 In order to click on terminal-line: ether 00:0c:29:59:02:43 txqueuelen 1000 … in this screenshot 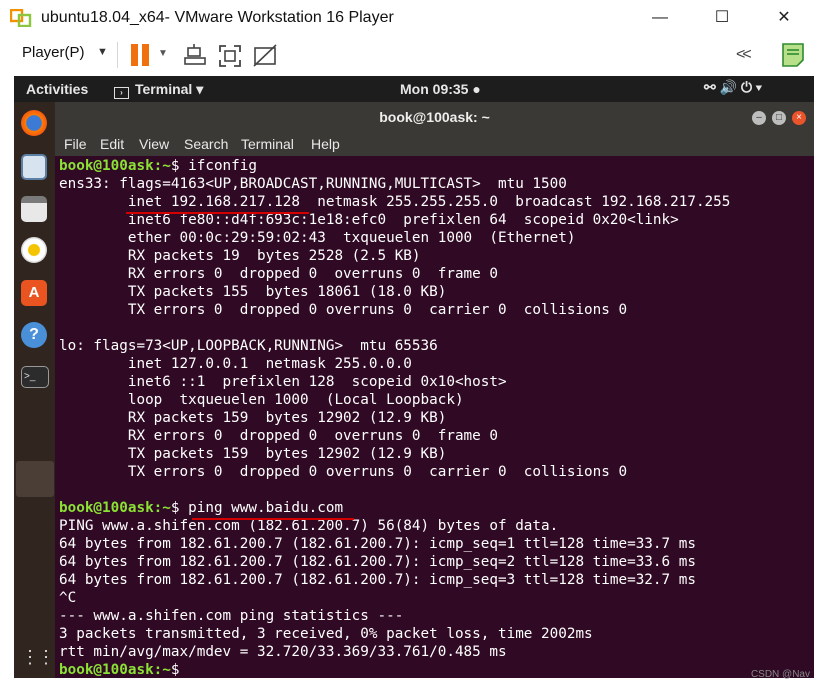, I will do `click(436, 238)`.